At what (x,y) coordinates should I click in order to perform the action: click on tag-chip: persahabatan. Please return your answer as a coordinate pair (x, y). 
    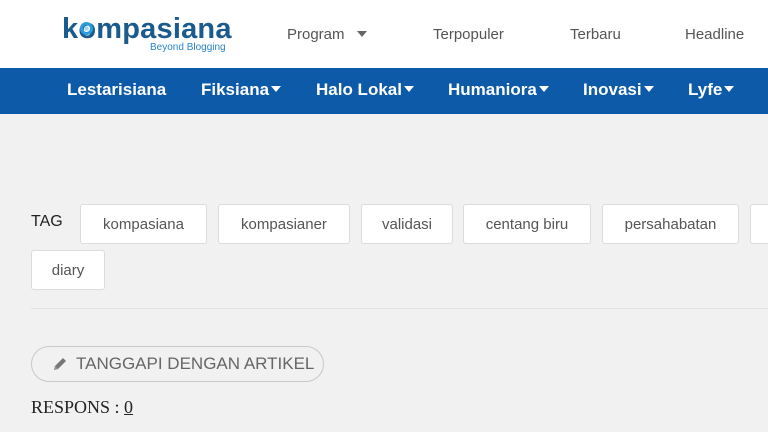
    Looking at the image, I should click on (670, 224).